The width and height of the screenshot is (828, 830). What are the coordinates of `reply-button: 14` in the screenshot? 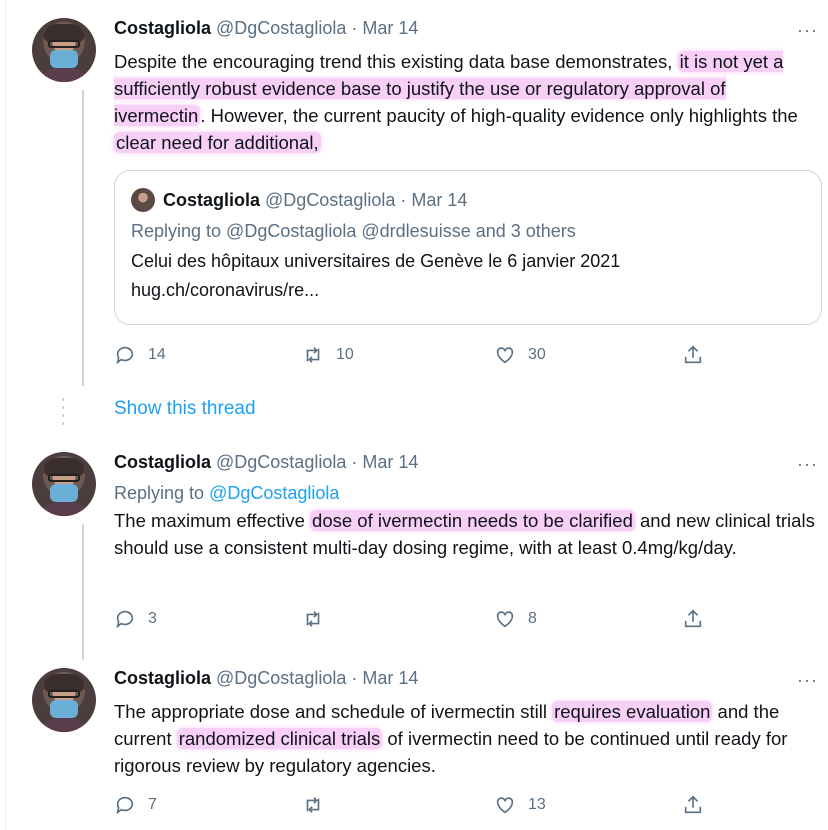 It's located at (140, 355).